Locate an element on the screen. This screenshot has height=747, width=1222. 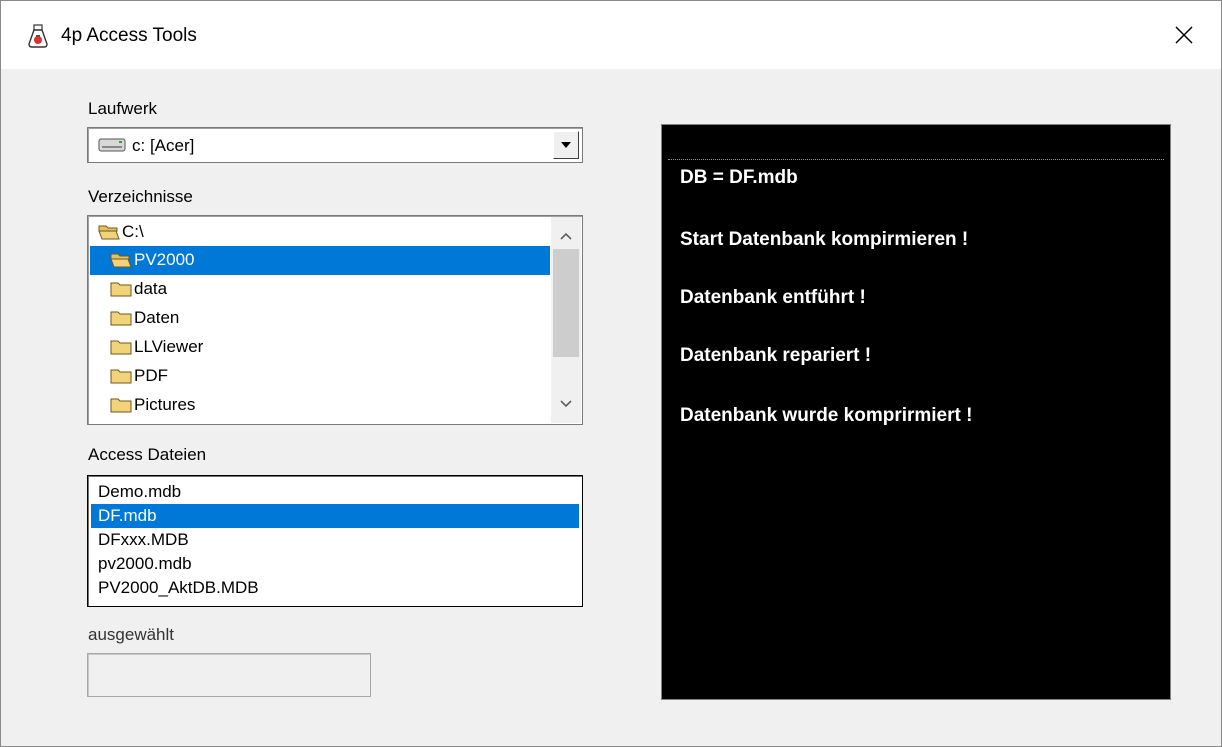
log-line: Datenbank repariert ! is located at coordinates (776, 355).